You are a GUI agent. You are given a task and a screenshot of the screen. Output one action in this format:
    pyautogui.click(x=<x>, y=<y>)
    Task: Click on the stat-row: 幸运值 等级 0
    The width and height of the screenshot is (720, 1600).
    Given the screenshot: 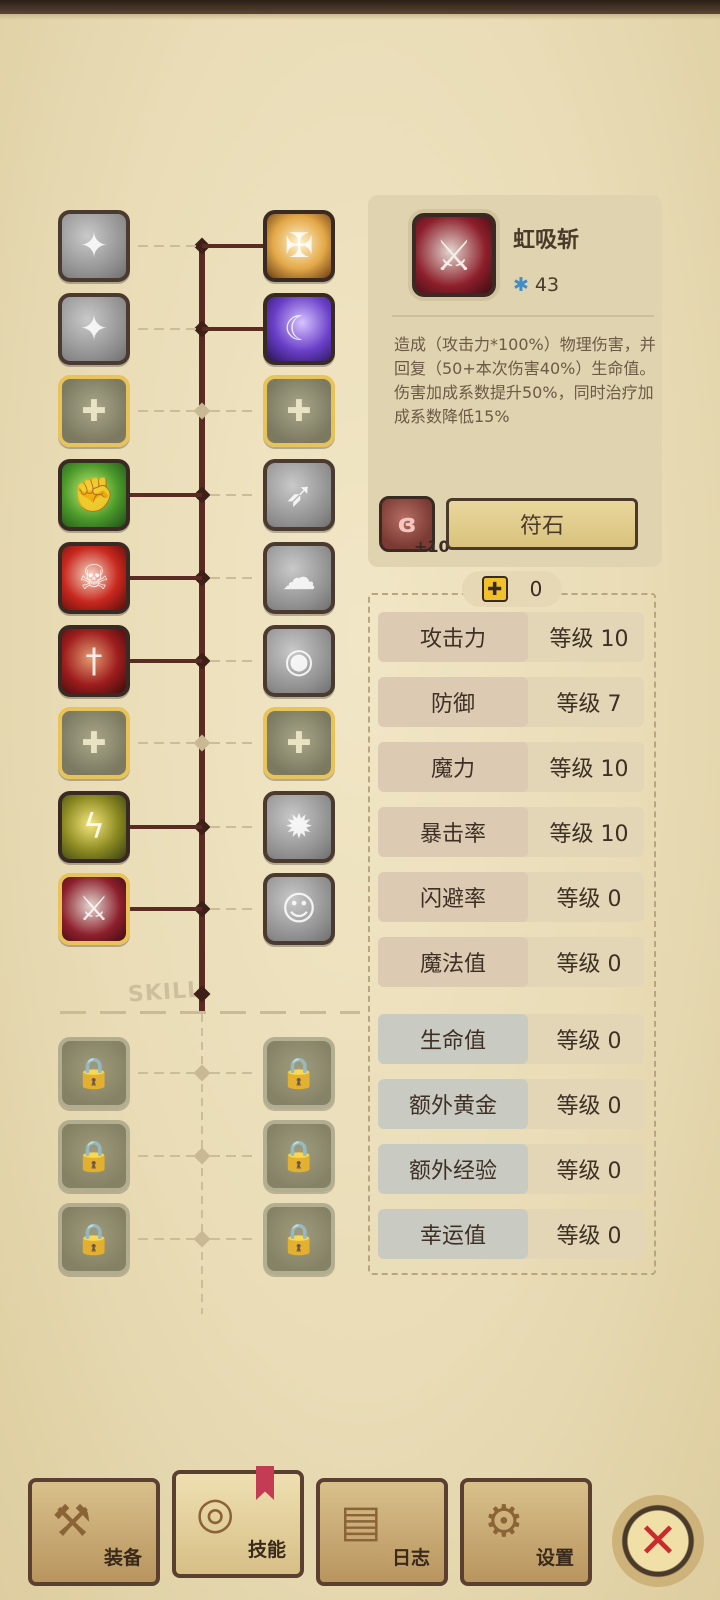 What is the action you would take?
    pyautogui.click(x=511, y=1234)
    